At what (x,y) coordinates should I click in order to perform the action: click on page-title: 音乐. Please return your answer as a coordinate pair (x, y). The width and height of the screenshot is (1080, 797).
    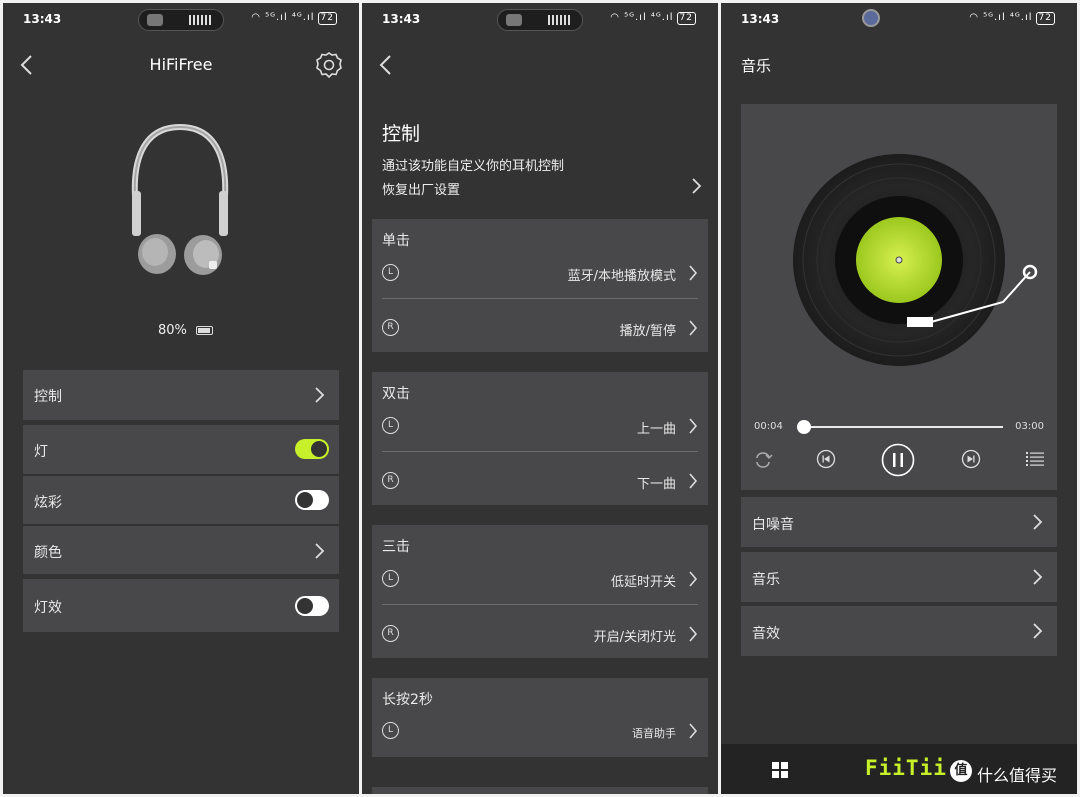
    Looking at the image, I should click on (756, 66).